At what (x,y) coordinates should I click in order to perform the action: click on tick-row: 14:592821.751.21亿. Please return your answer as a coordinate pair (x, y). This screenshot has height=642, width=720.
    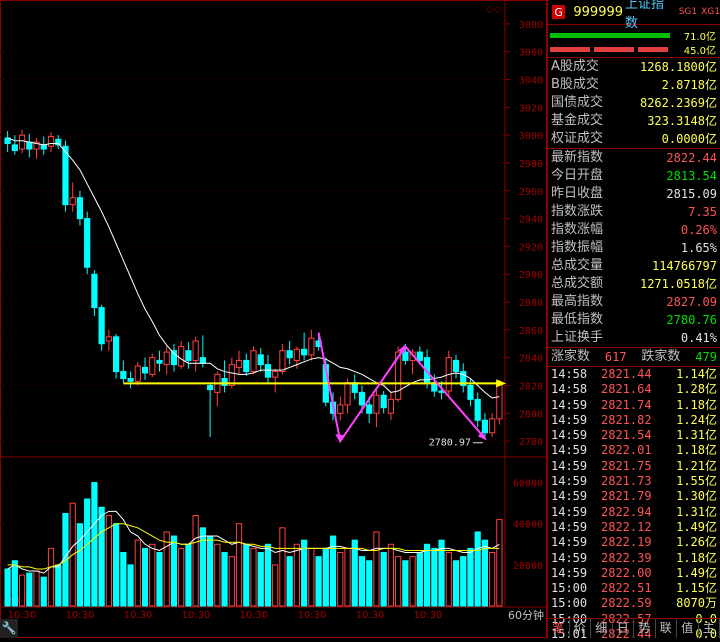
    Looking at the image, I should click on (634, 466).